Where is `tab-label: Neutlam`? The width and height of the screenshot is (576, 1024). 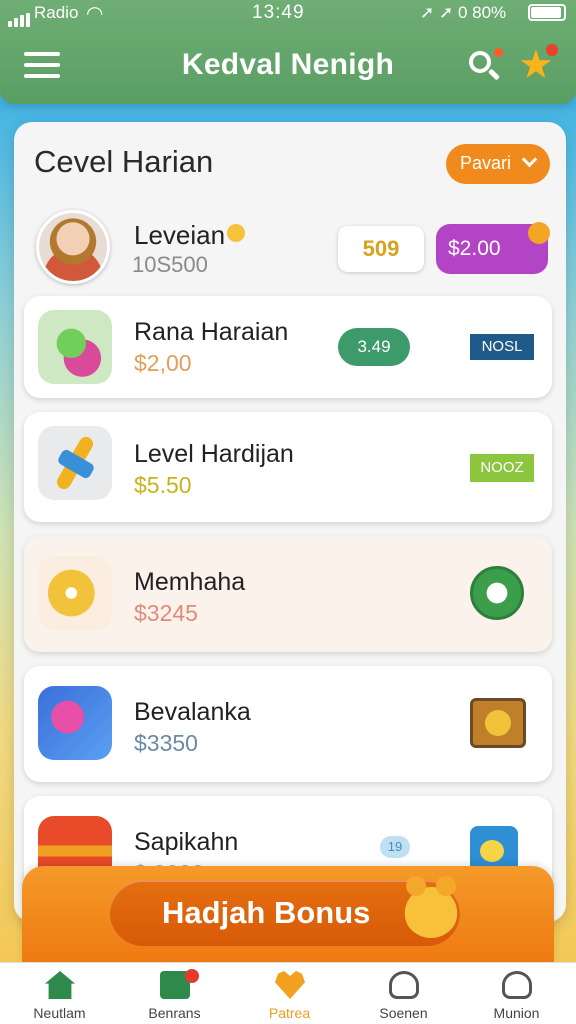
tab-label: Neutlam is located at coordinates (59, 1013).